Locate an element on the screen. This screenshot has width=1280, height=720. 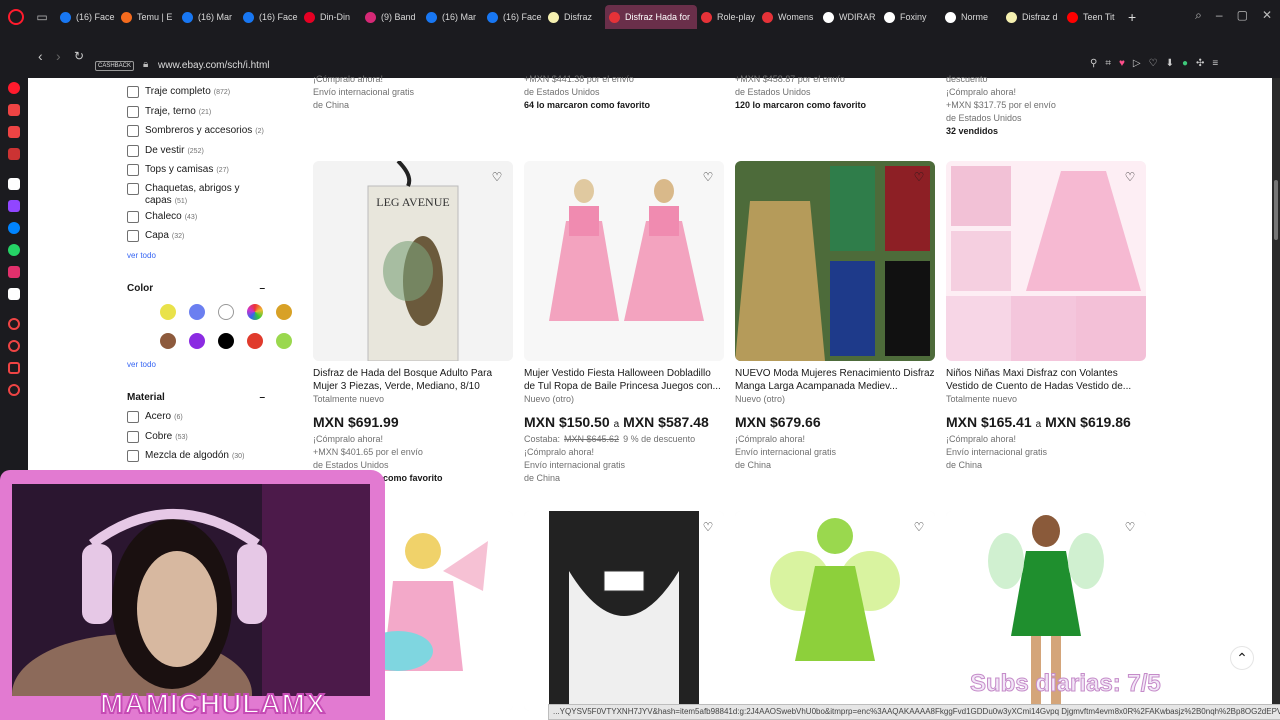
filter-option: Traje, terno (21) is located at coordinates (197, 112).